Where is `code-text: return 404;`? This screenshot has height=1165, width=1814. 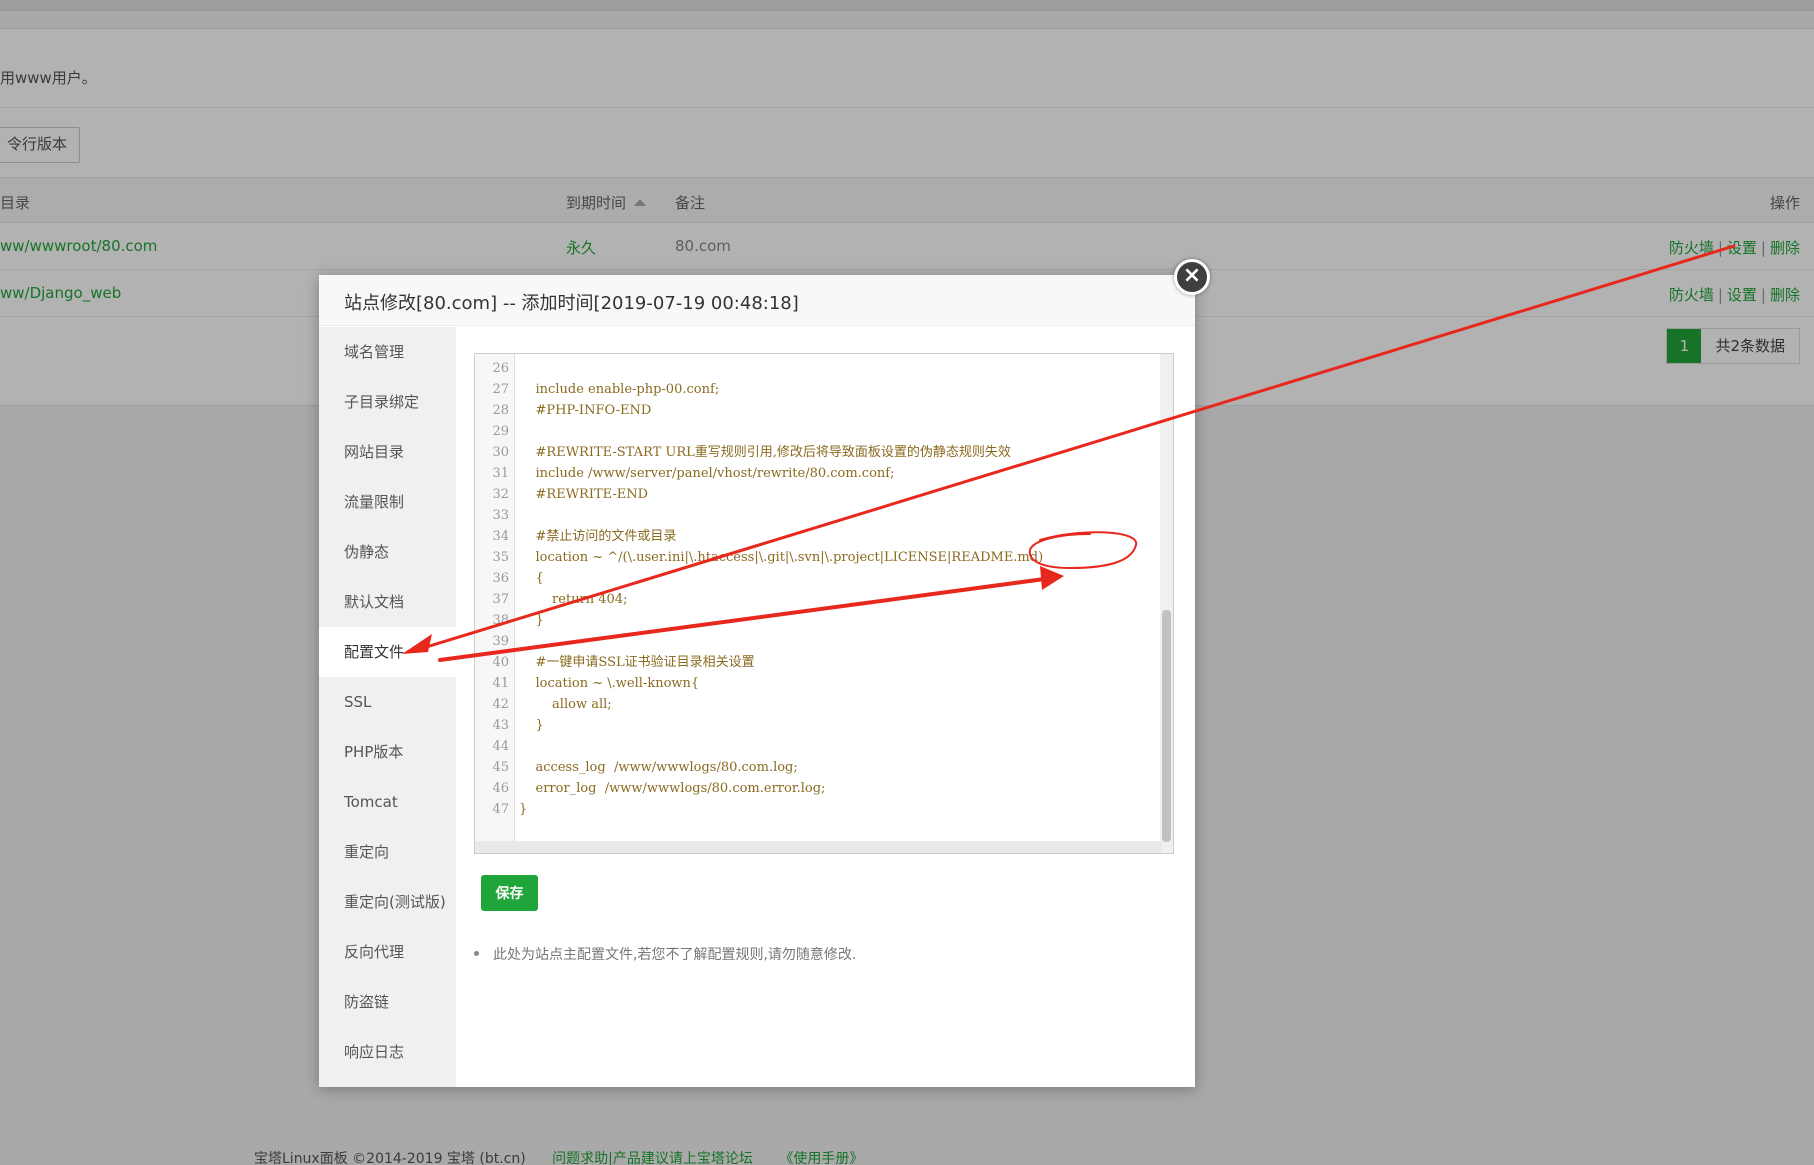
code-text: return 404; is located at coordinates (573, 599).